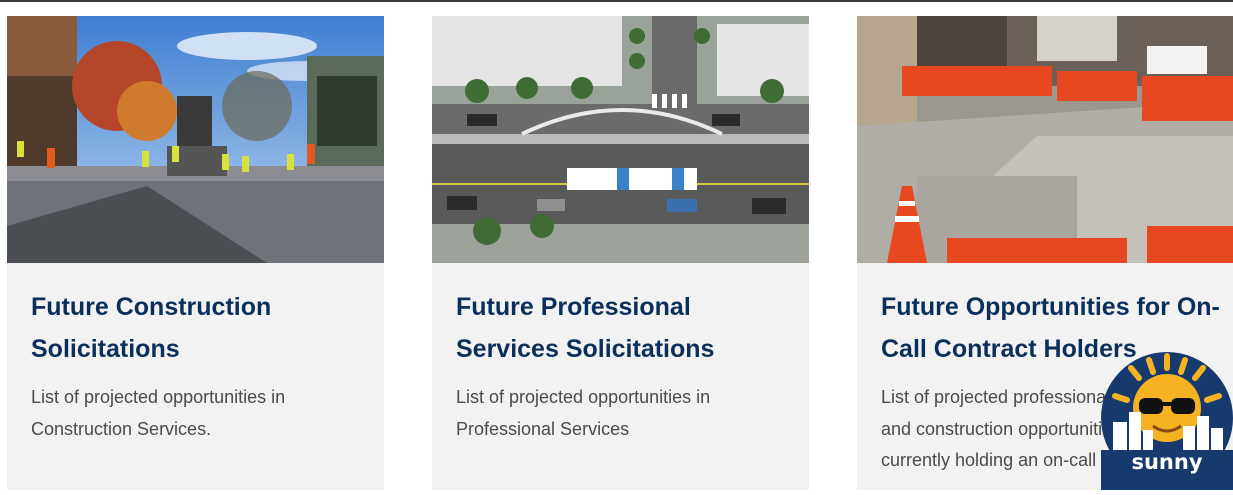 This screenshot has height=495, width=1233. I want to click on sunny-label: sunny, so click(1167, 462).